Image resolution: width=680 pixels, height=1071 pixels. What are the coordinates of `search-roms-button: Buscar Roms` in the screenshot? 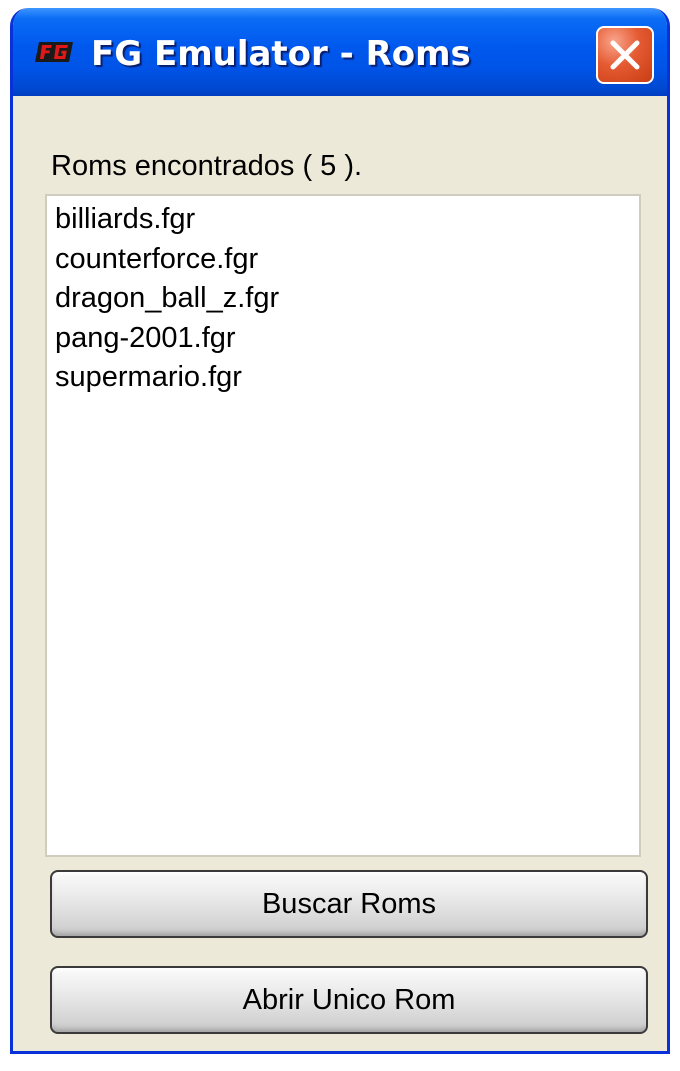 It's located at (349, 904).